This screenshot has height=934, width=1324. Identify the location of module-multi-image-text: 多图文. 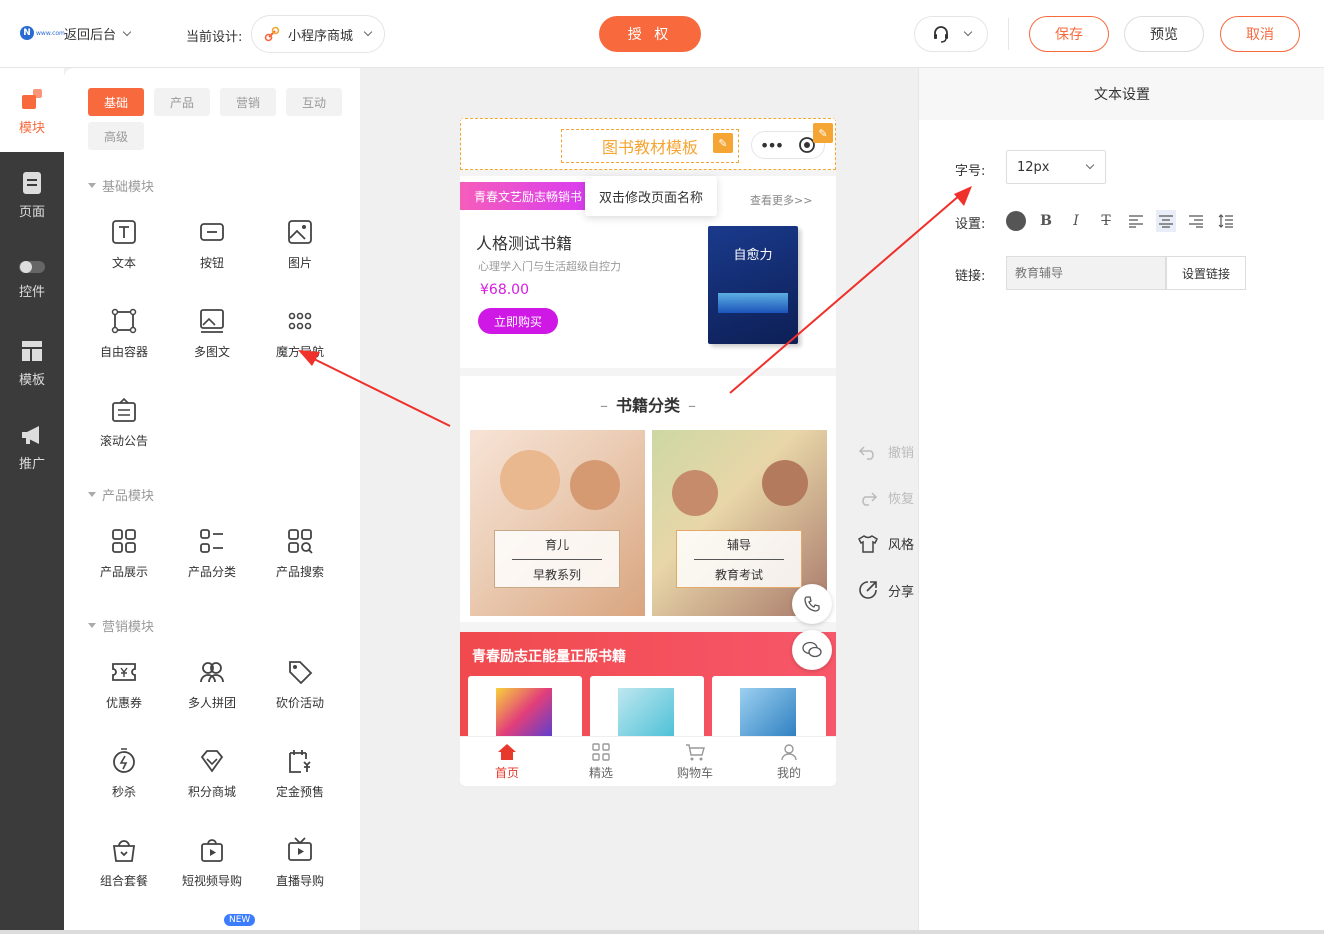
(212, 339).